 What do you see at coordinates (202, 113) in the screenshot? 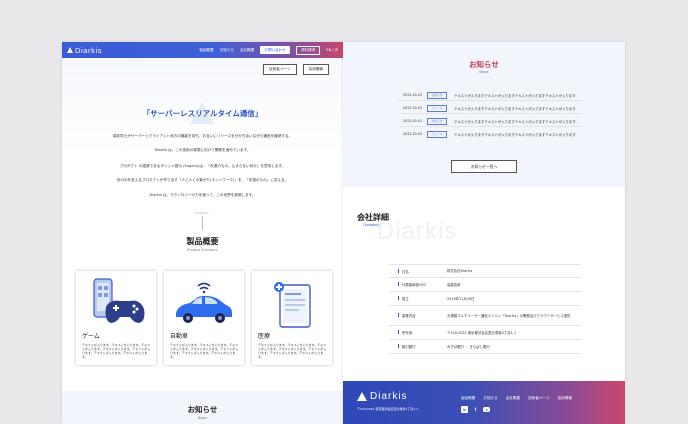
I see `hero-title: 「サーバーレスリアルタイム通信」` at bounding box center [202, 113].